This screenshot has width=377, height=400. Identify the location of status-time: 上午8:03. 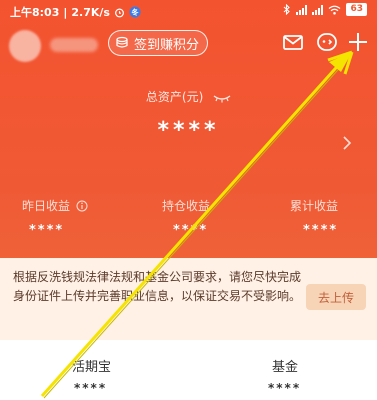
(35, 12).